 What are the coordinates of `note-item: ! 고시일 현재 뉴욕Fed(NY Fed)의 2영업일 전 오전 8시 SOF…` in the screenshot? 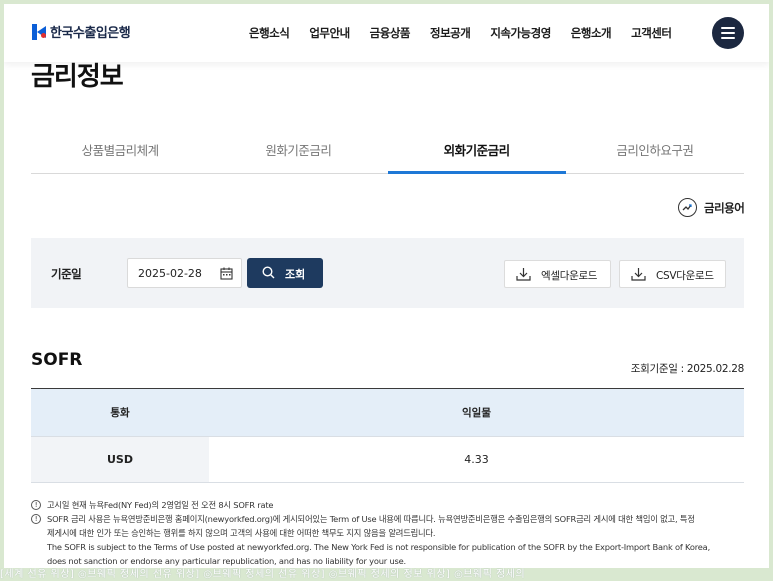 It's located at (388, 505).